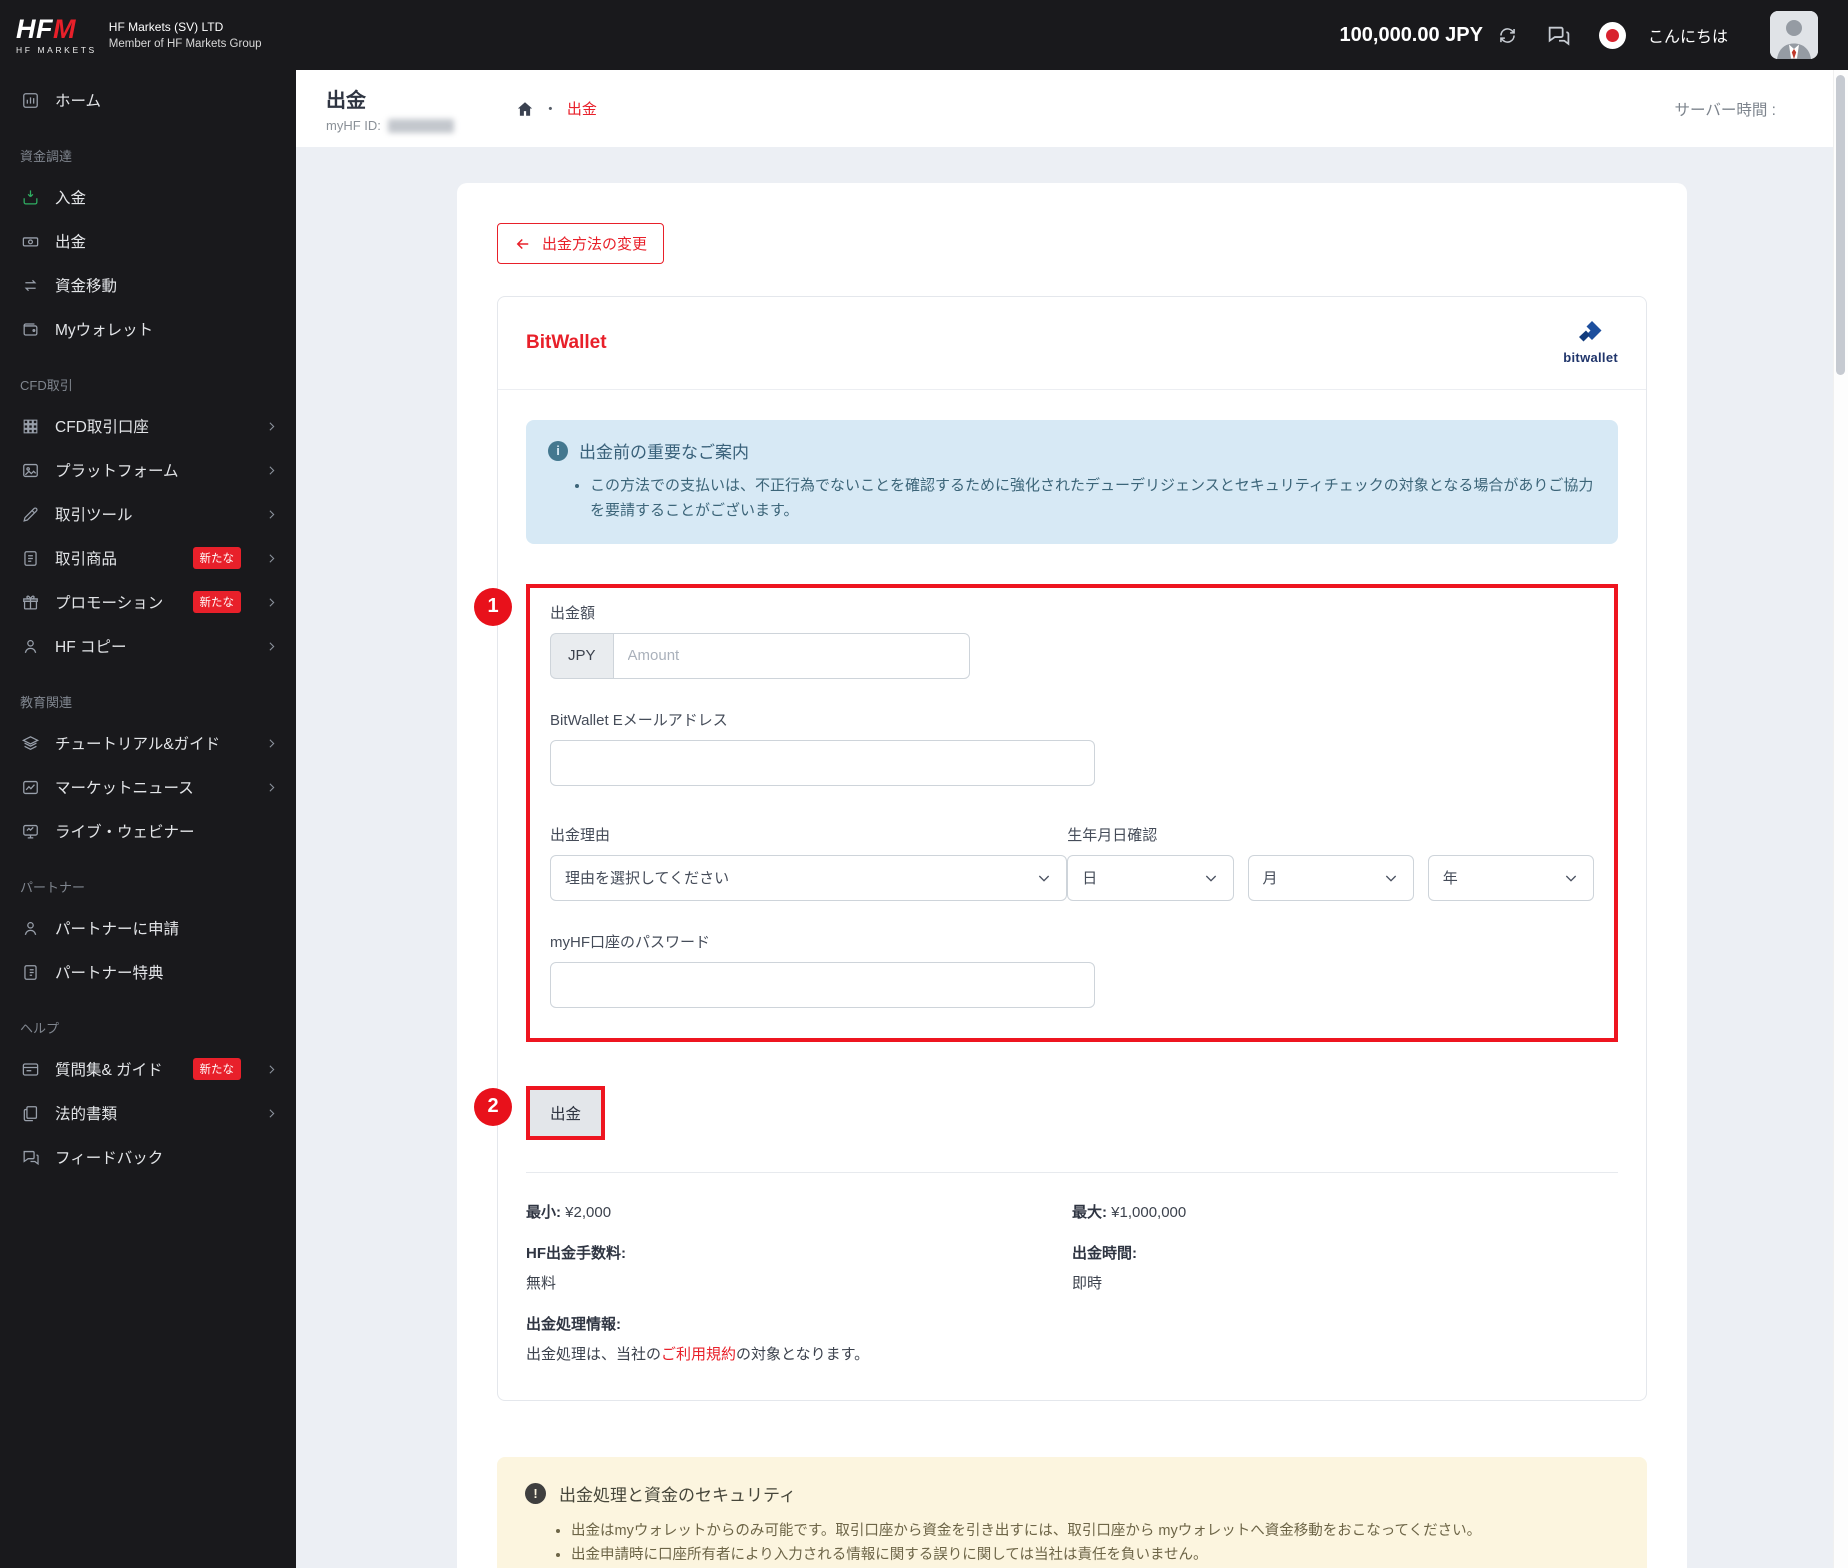 The height and width of the screenshot is (1568, 1848). What do you see at coordinates (30, 285) in the screenshot?
I see `transfer-icon` at bounding box center [30, 285].